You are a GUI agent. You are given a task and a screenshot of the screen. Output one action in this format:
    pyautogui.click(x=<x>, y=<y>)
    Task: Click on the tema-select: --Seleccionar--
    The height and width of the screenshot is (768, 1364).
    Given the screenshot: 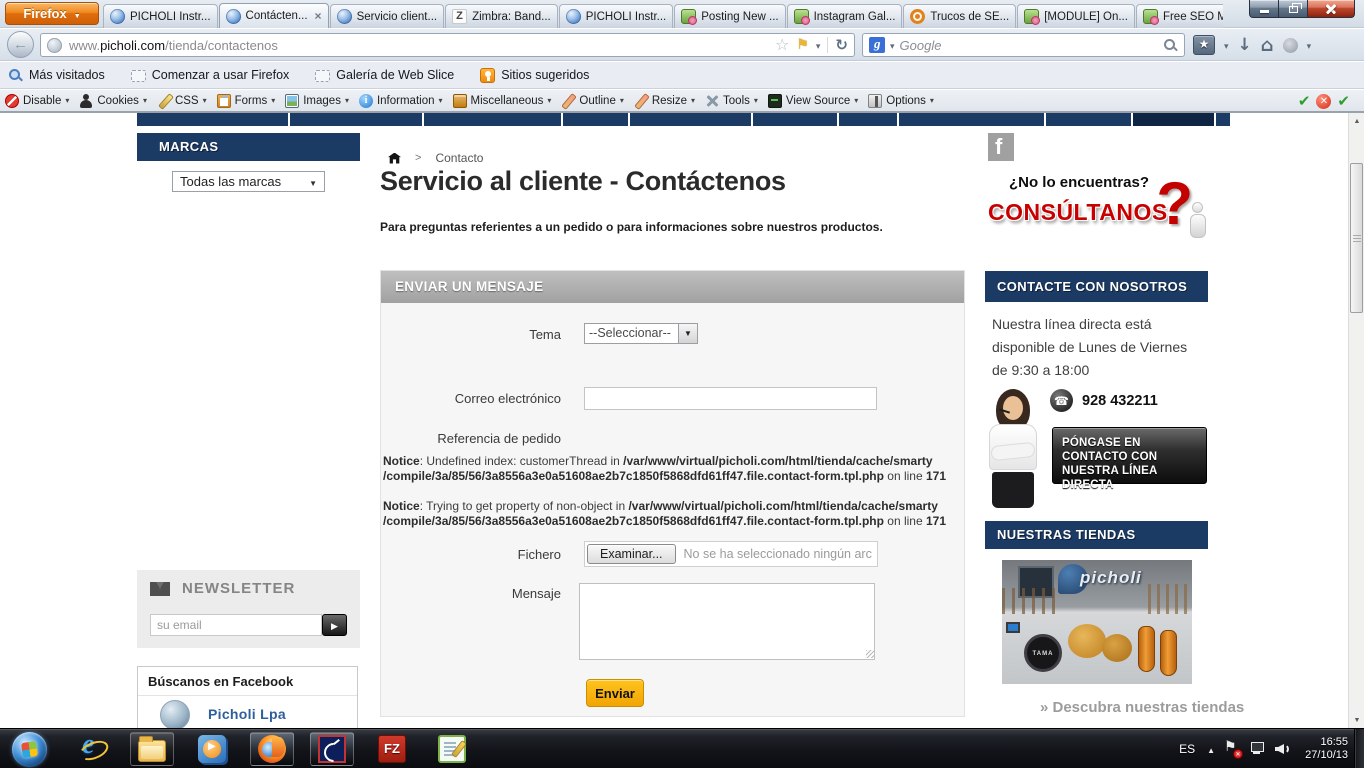 What is the action you would take?
    pyautogui.click(x=641, y=333)
    